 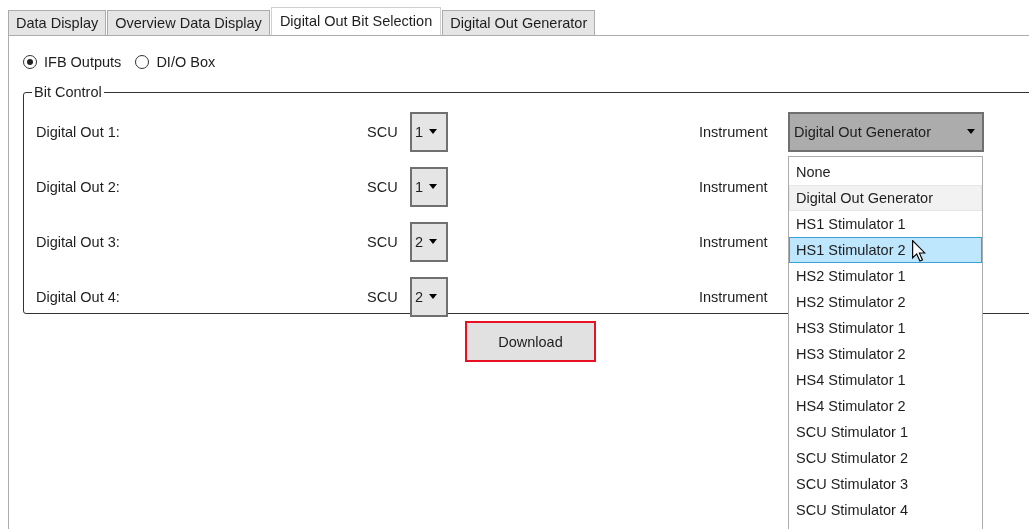 I want to click on field-label: Digital Out 2:, so click(x=78, y=186).